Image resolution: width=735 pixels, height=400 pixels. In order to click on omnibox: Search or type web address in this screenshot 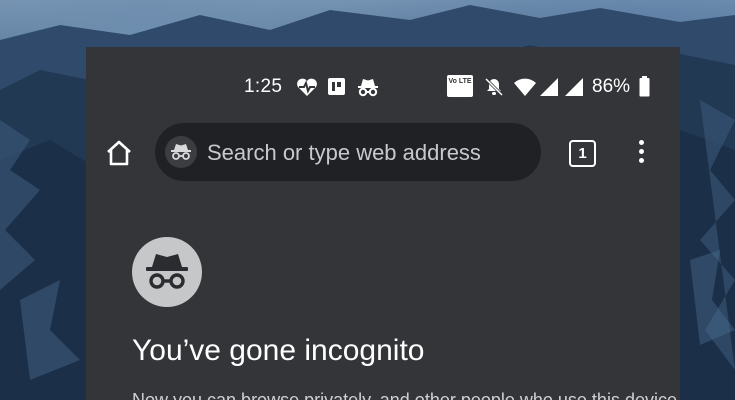, I will do `click(348, 152)`.